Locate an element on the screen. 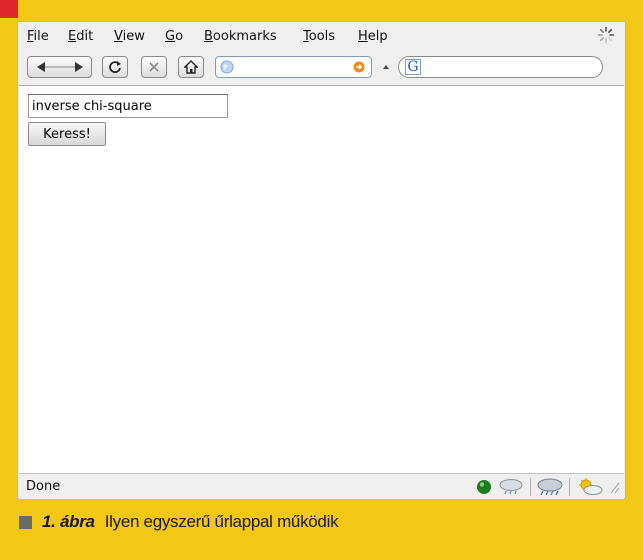 The width and height of the screenshot is (643, 560). history-dropdown-icon is located at coordinates (386, 67).